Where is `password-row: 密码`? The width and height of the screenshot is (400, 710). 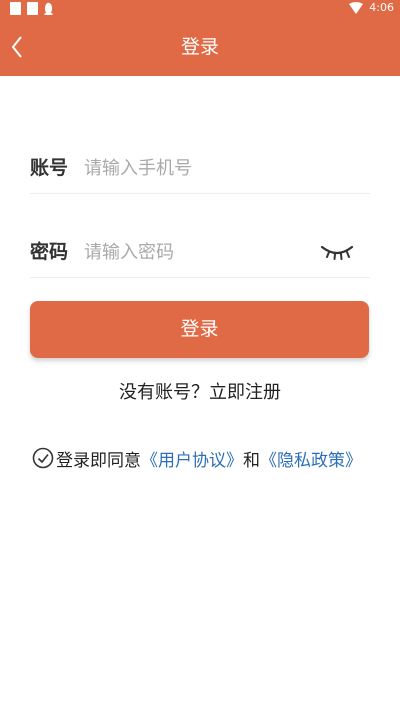 password-row: 密码 is located at coordinates (200, 252).